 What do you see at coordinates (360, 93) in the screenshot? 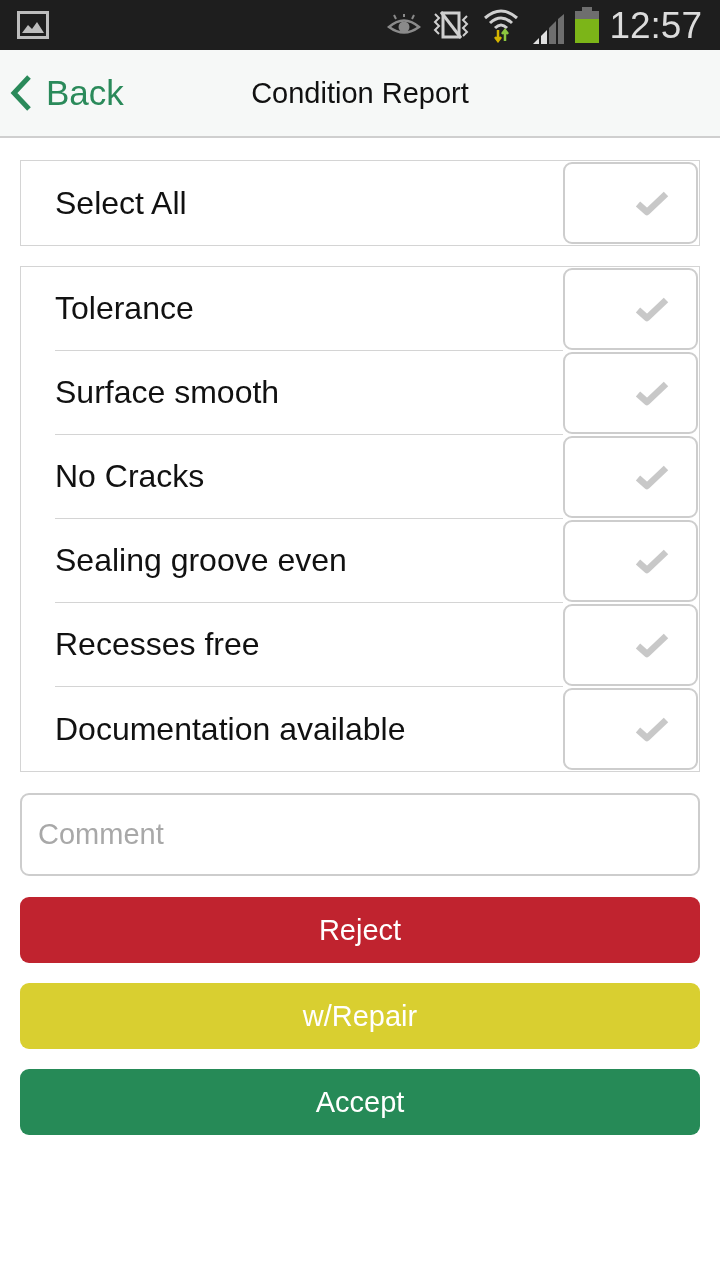
I see `screen-title: Condition Report` at bounding box center [360, 93].